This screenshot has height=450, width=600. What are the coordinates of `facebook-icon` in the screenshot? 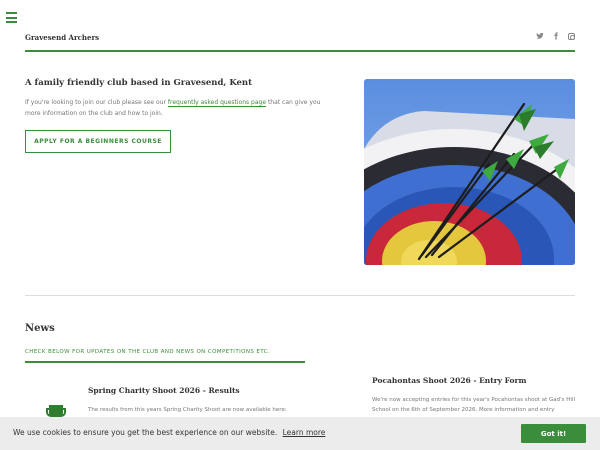 It's located at (556, 37).